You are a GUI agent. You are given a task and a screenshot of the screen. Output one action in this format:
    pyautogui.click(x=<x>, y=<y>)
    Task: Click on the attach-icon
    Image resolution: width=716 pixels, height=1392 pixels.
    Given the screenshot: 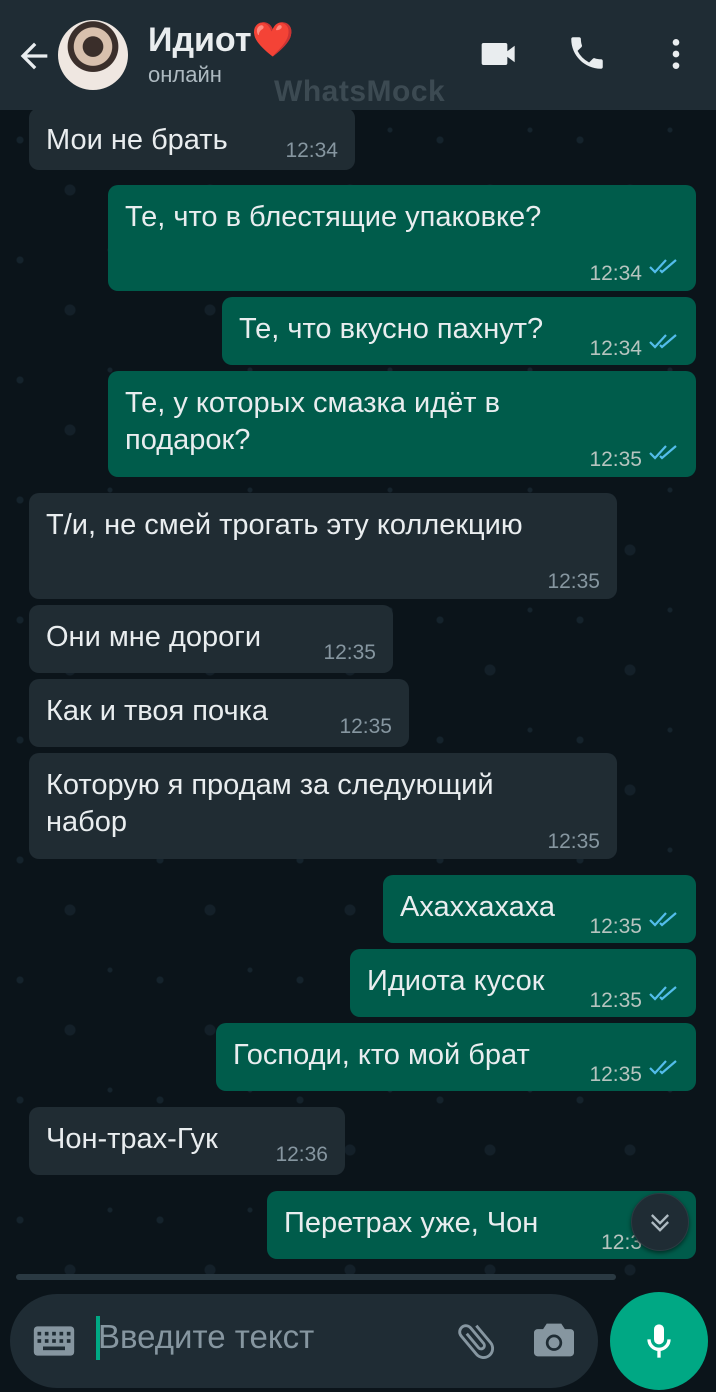 What is the action you would take?
    pyautogui.click(x=476, y=1341)
    